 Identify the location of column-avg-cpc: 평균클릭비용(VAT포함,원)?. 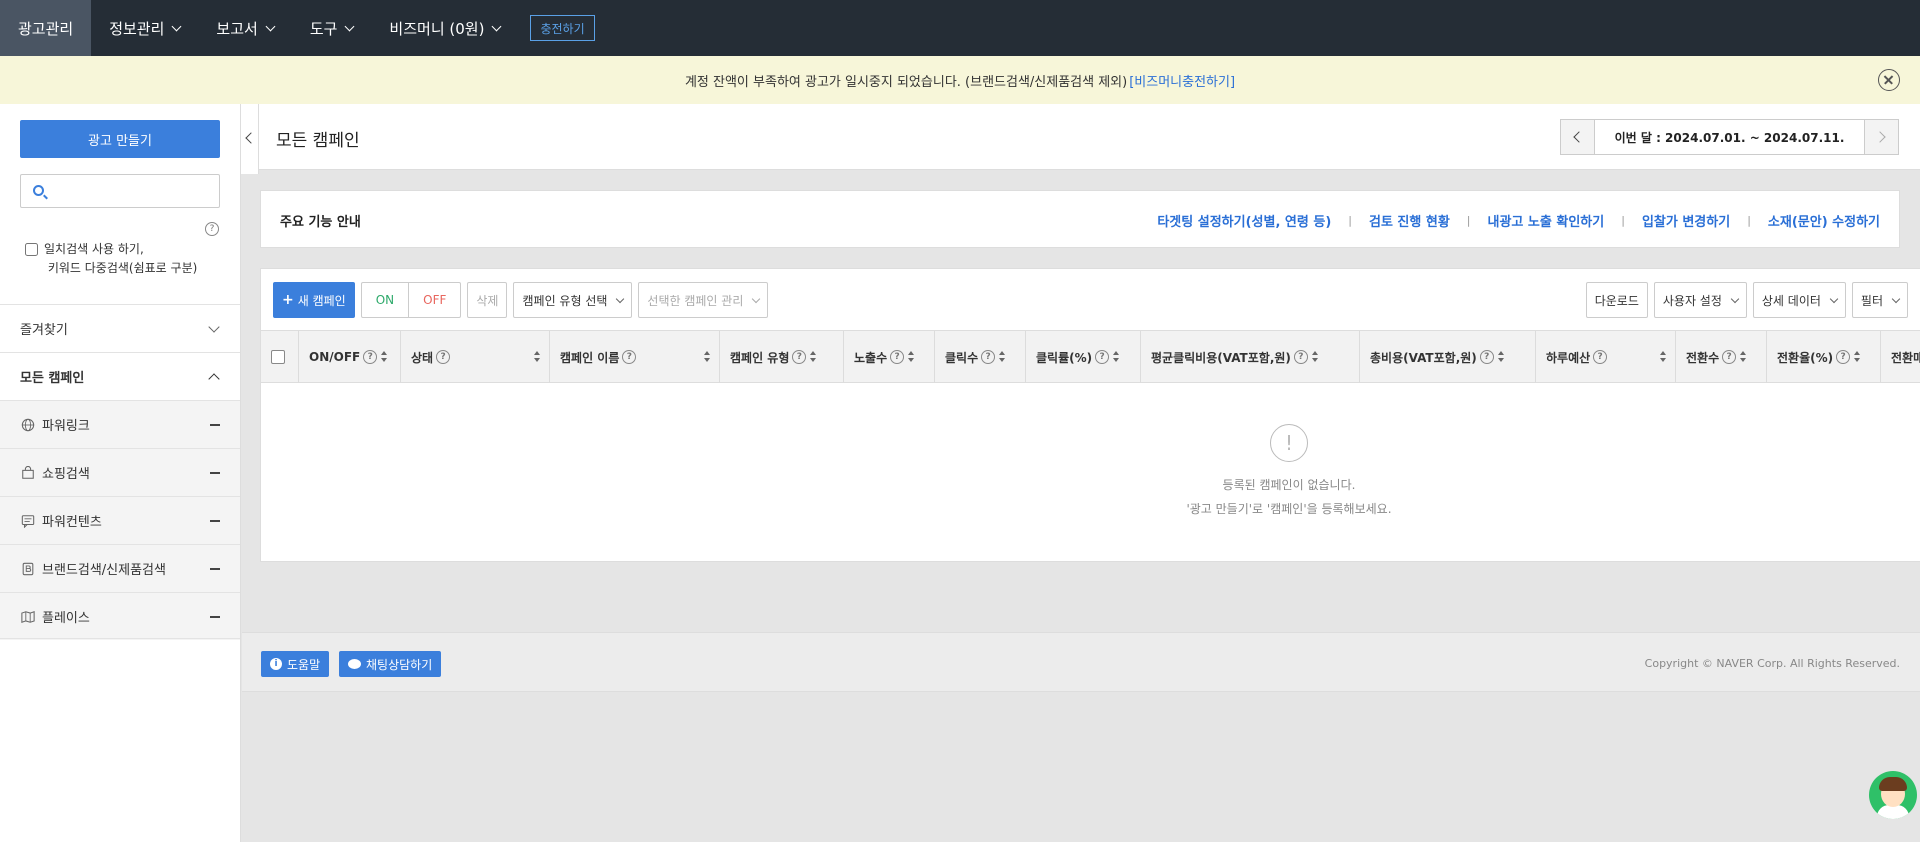
(1250, 357).